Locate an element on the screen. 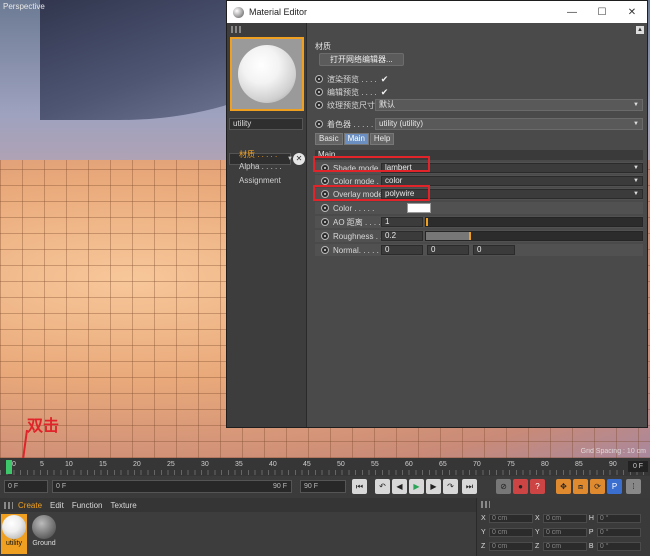  tick-label: 30 is located at coordinates (205, 464).